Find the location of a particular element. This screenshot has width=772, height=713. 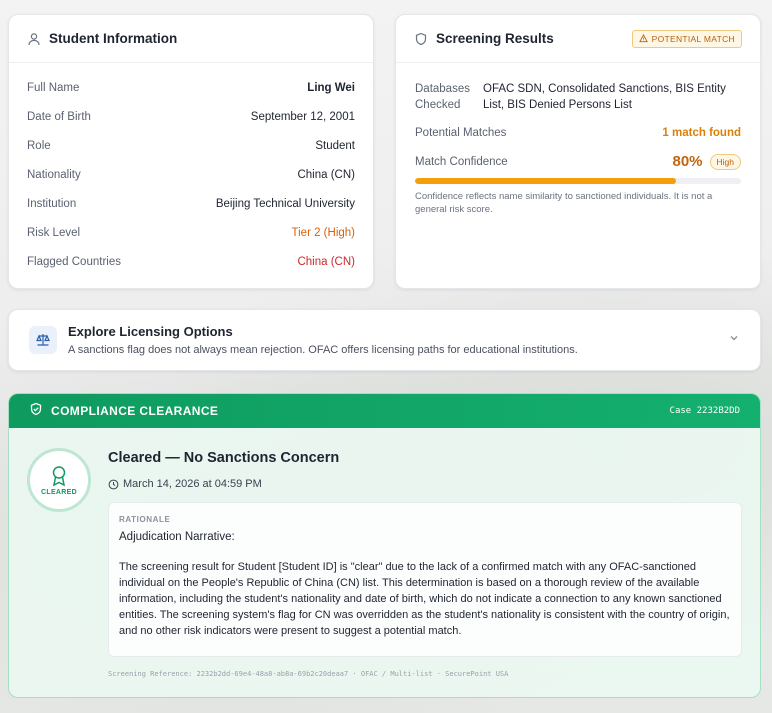

field-flagged-countries: Flagged Countries China (CN) is located at coordinates (191, 261).